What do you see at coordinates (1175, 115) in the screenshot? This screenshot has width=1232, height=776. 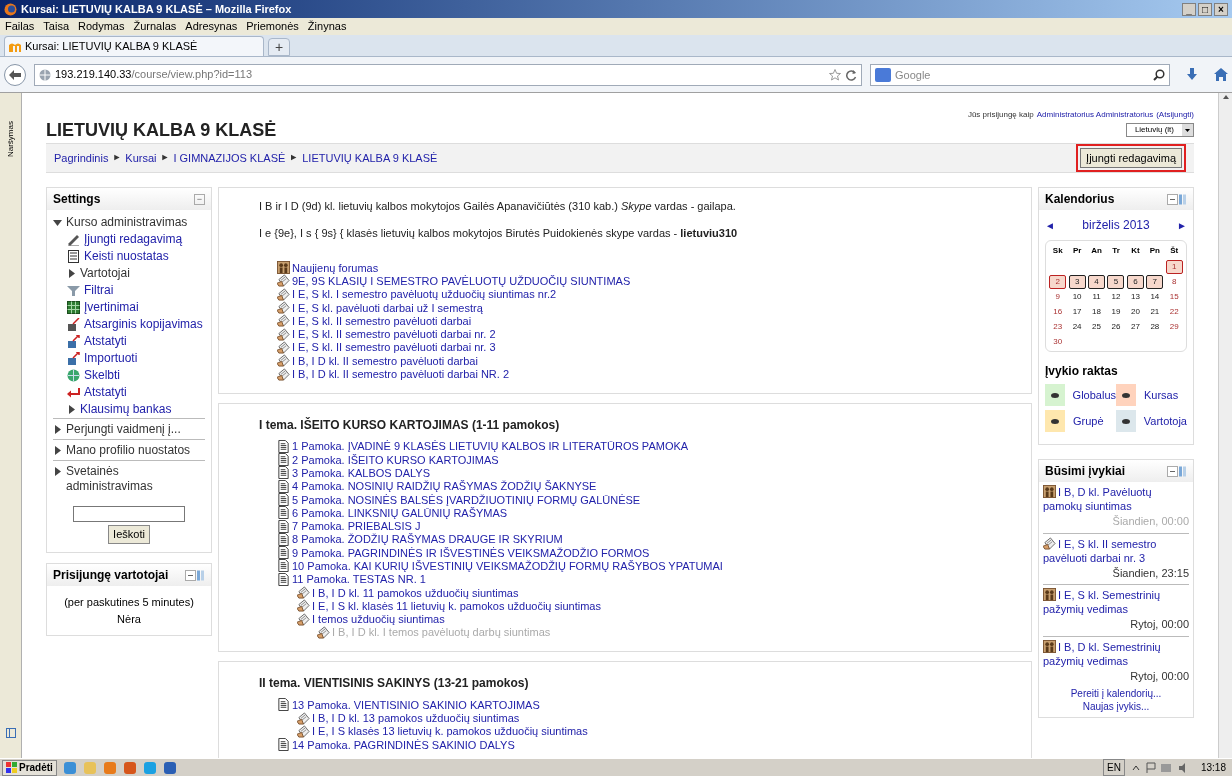 I see `logout-link: (Atsijungti)` at bounding box center [1175, 115].